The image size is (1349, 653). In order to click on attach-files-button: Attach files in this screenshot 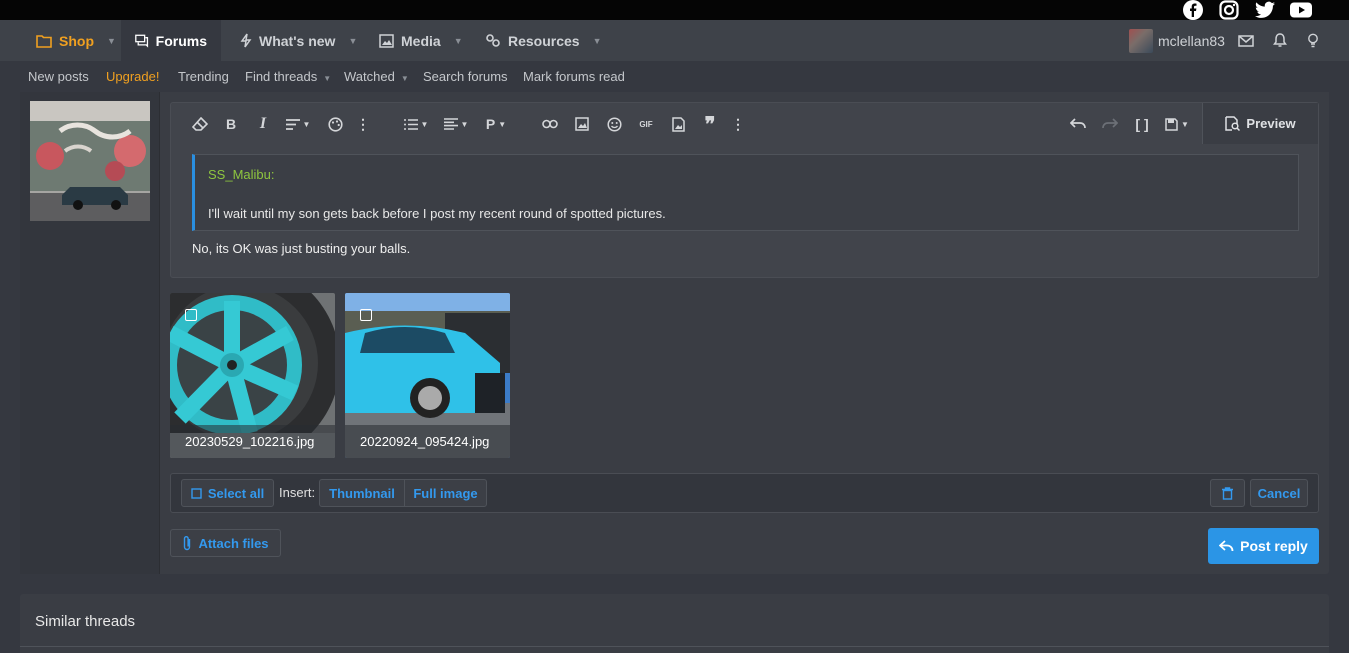, I will do `click(225, 543)`.